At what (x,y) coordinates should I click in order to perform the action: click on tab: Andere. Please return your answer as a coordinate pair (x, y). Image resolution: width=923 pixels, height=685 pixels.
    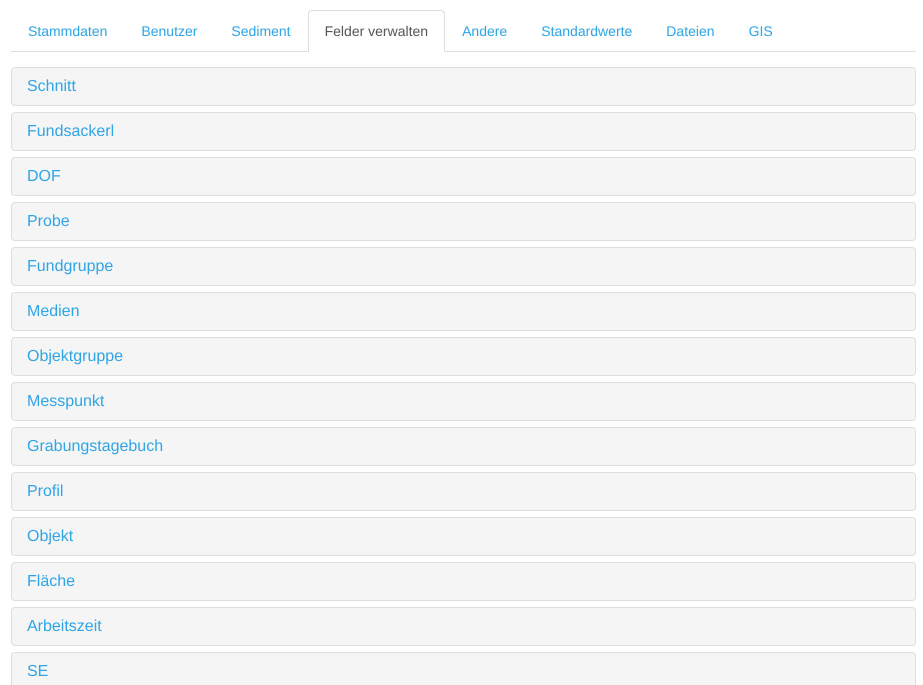
    Looking at the image, I should click on (484, 31).